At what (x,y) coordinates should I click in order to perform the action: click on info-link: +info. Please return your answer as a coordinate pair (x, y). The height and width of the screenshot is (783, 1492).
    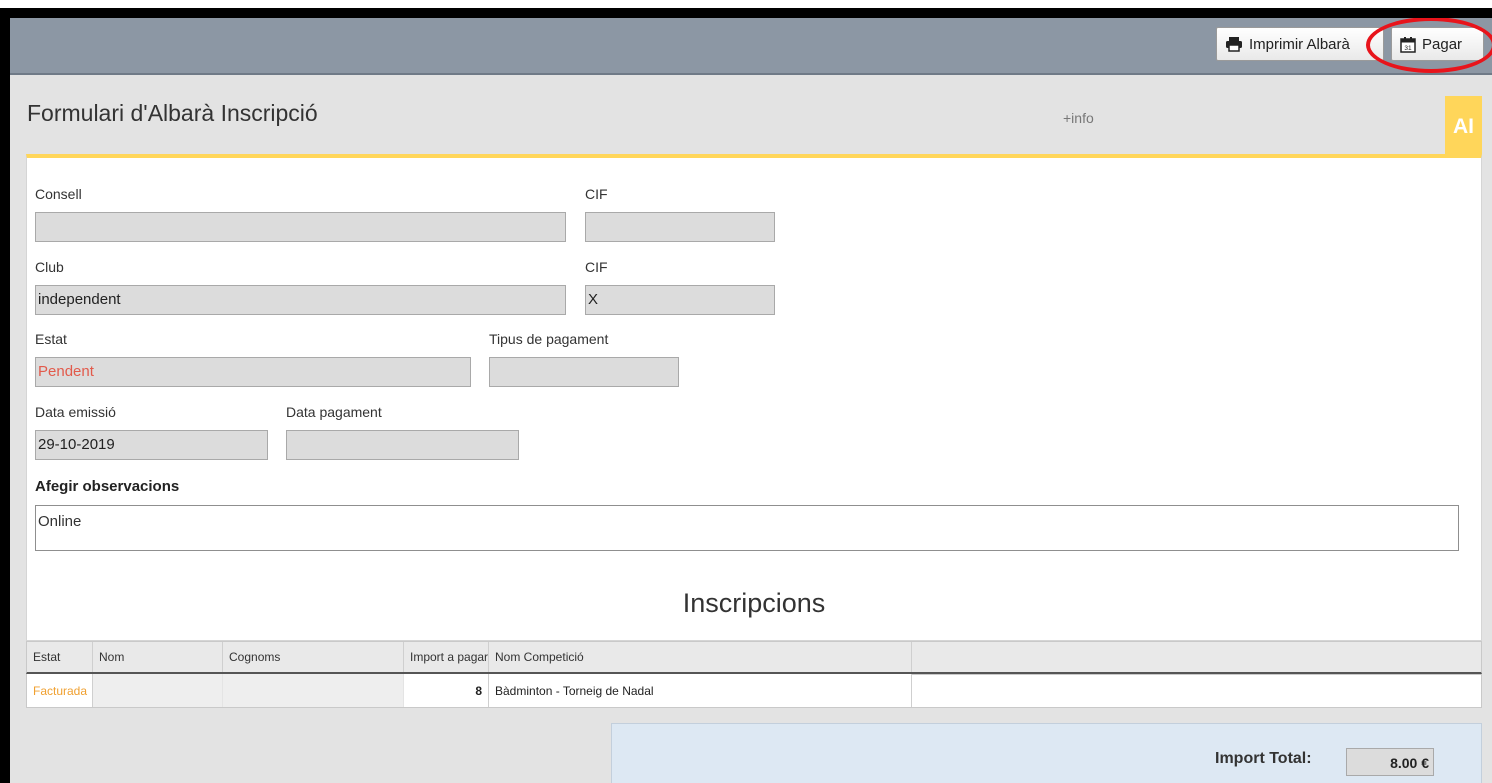
    Looking at the image, I should click on (1078, 118).